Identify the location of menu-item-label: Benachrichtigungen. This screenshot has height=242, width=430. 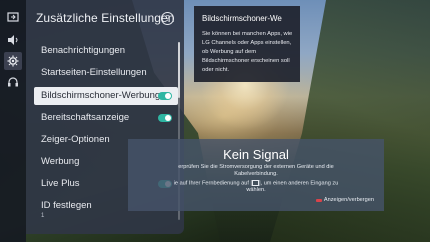
(83, 50).